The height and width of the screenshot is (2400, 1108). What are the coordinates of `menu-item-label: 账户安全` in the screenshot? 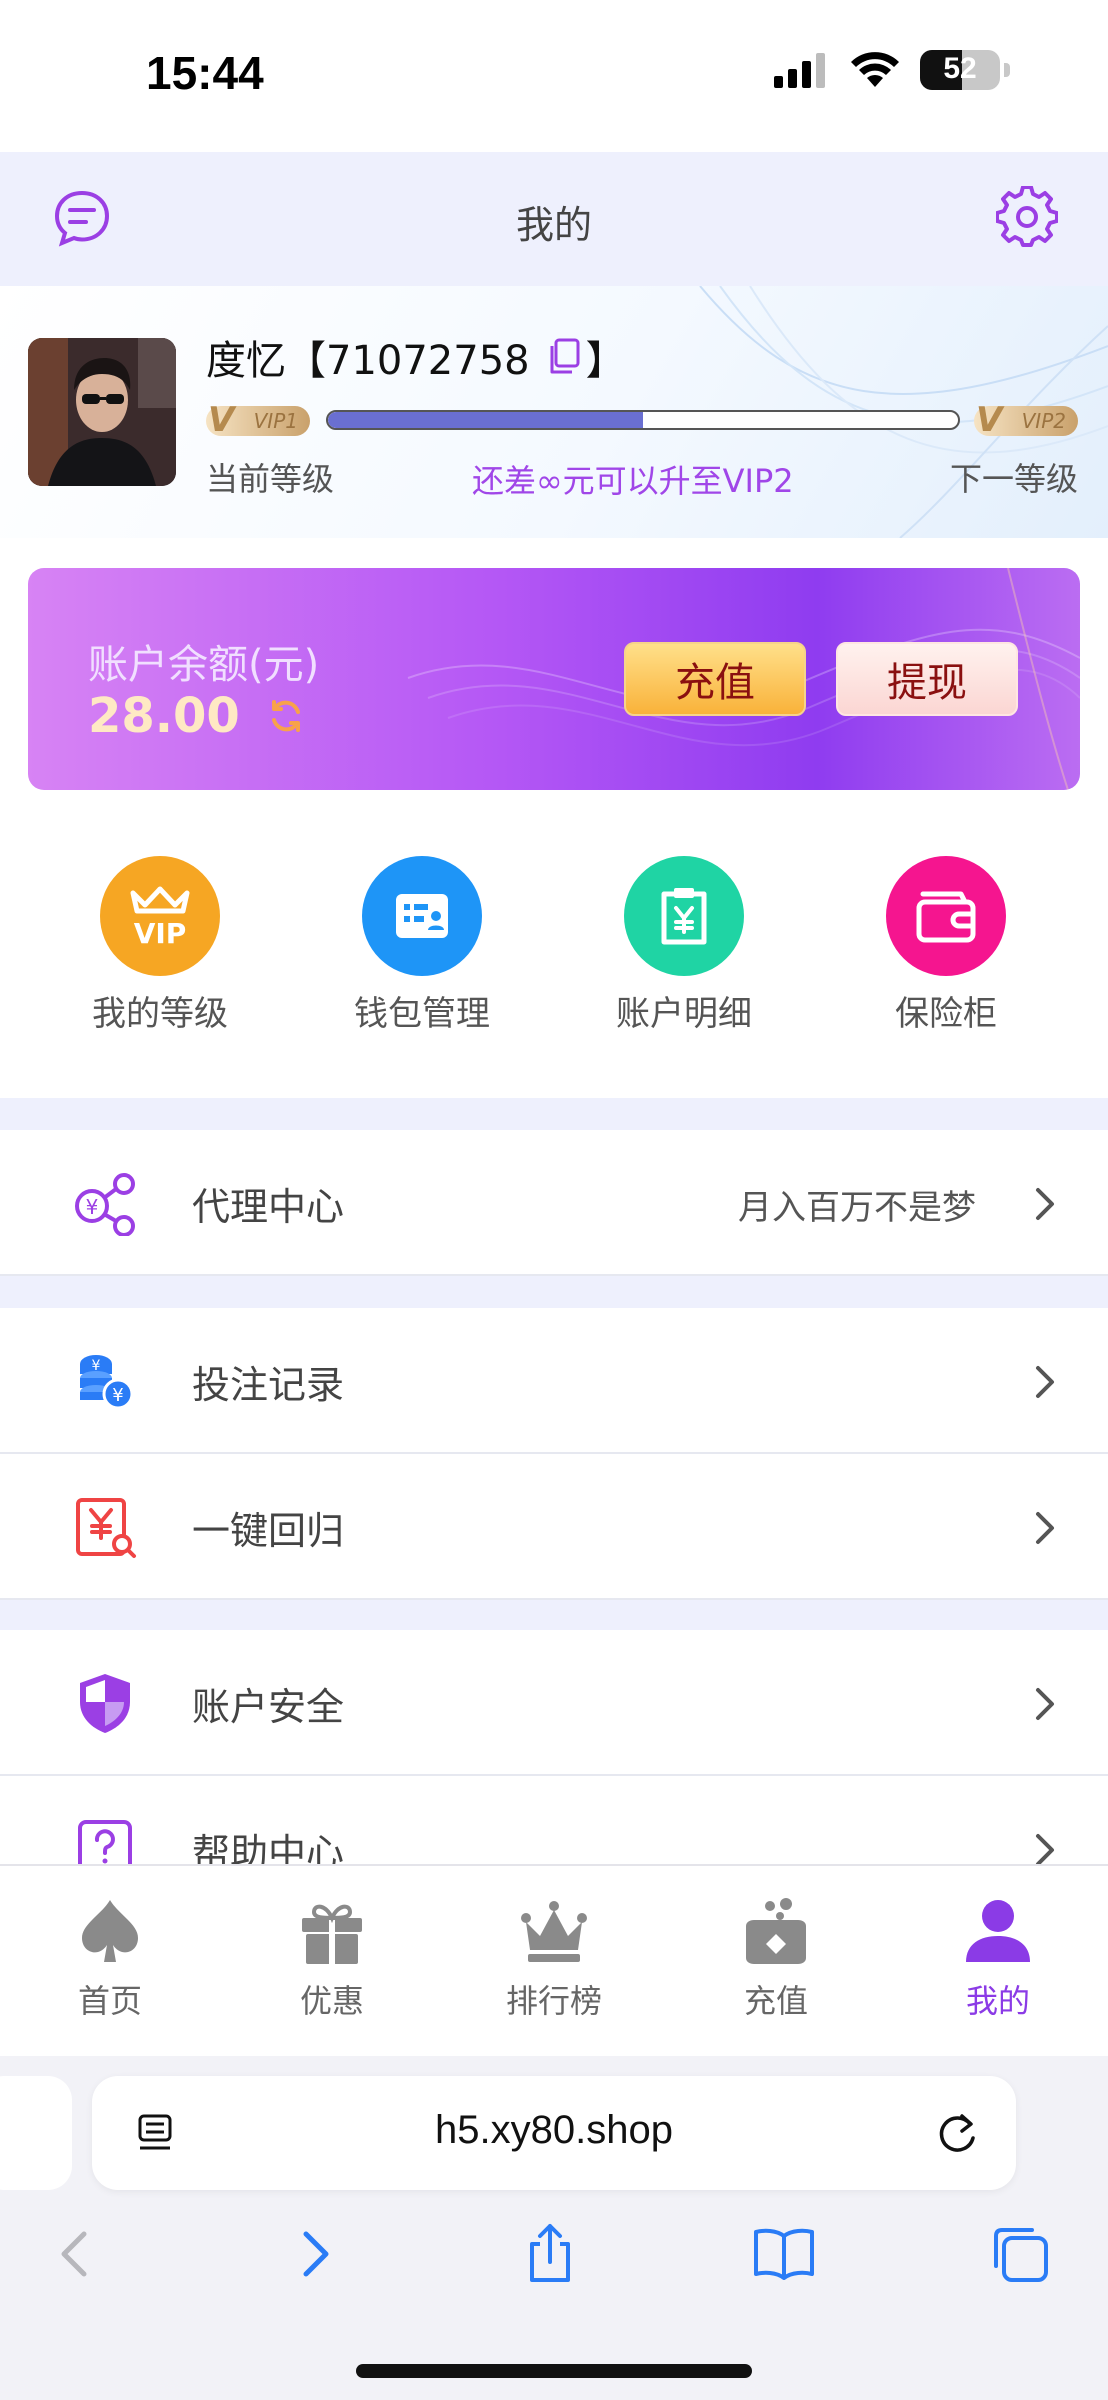 It's located at (268, 1707).